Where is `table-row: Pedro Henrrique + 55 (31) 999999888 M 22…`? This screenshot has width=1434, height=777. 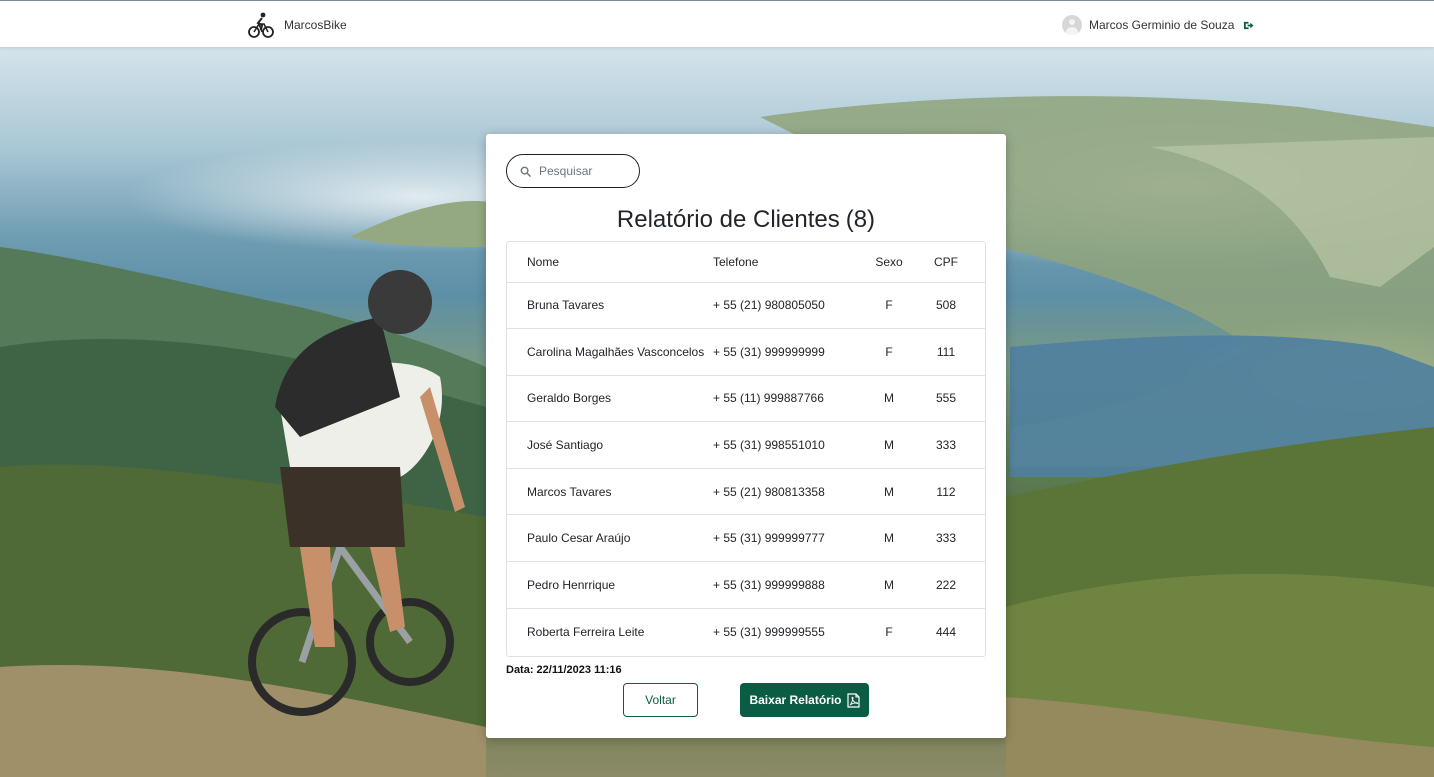 table-row: Pedro Henrrique + 55 (31) 999999888 M 22… is located at coordinates (746, 585).